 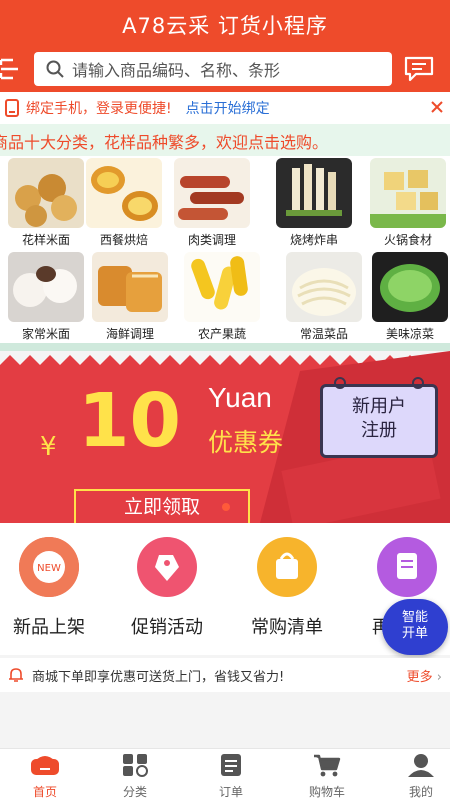 I want to click on bind-phone-bar: 绑定手机，登录更便捷! 点击开始绑定, so click(x=225, y=108).